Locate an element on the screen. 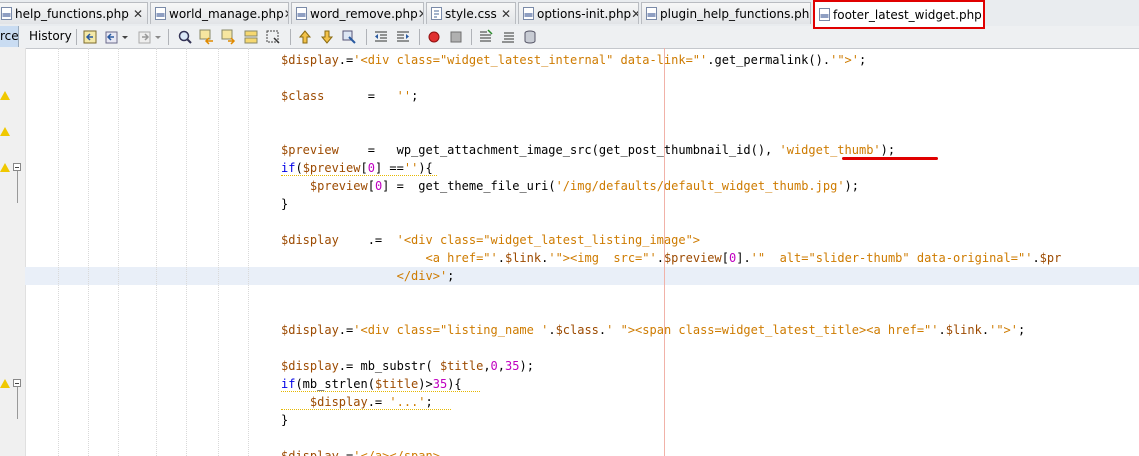  tab-style-css: style.css ✕ is located at coordinates (471, 13).